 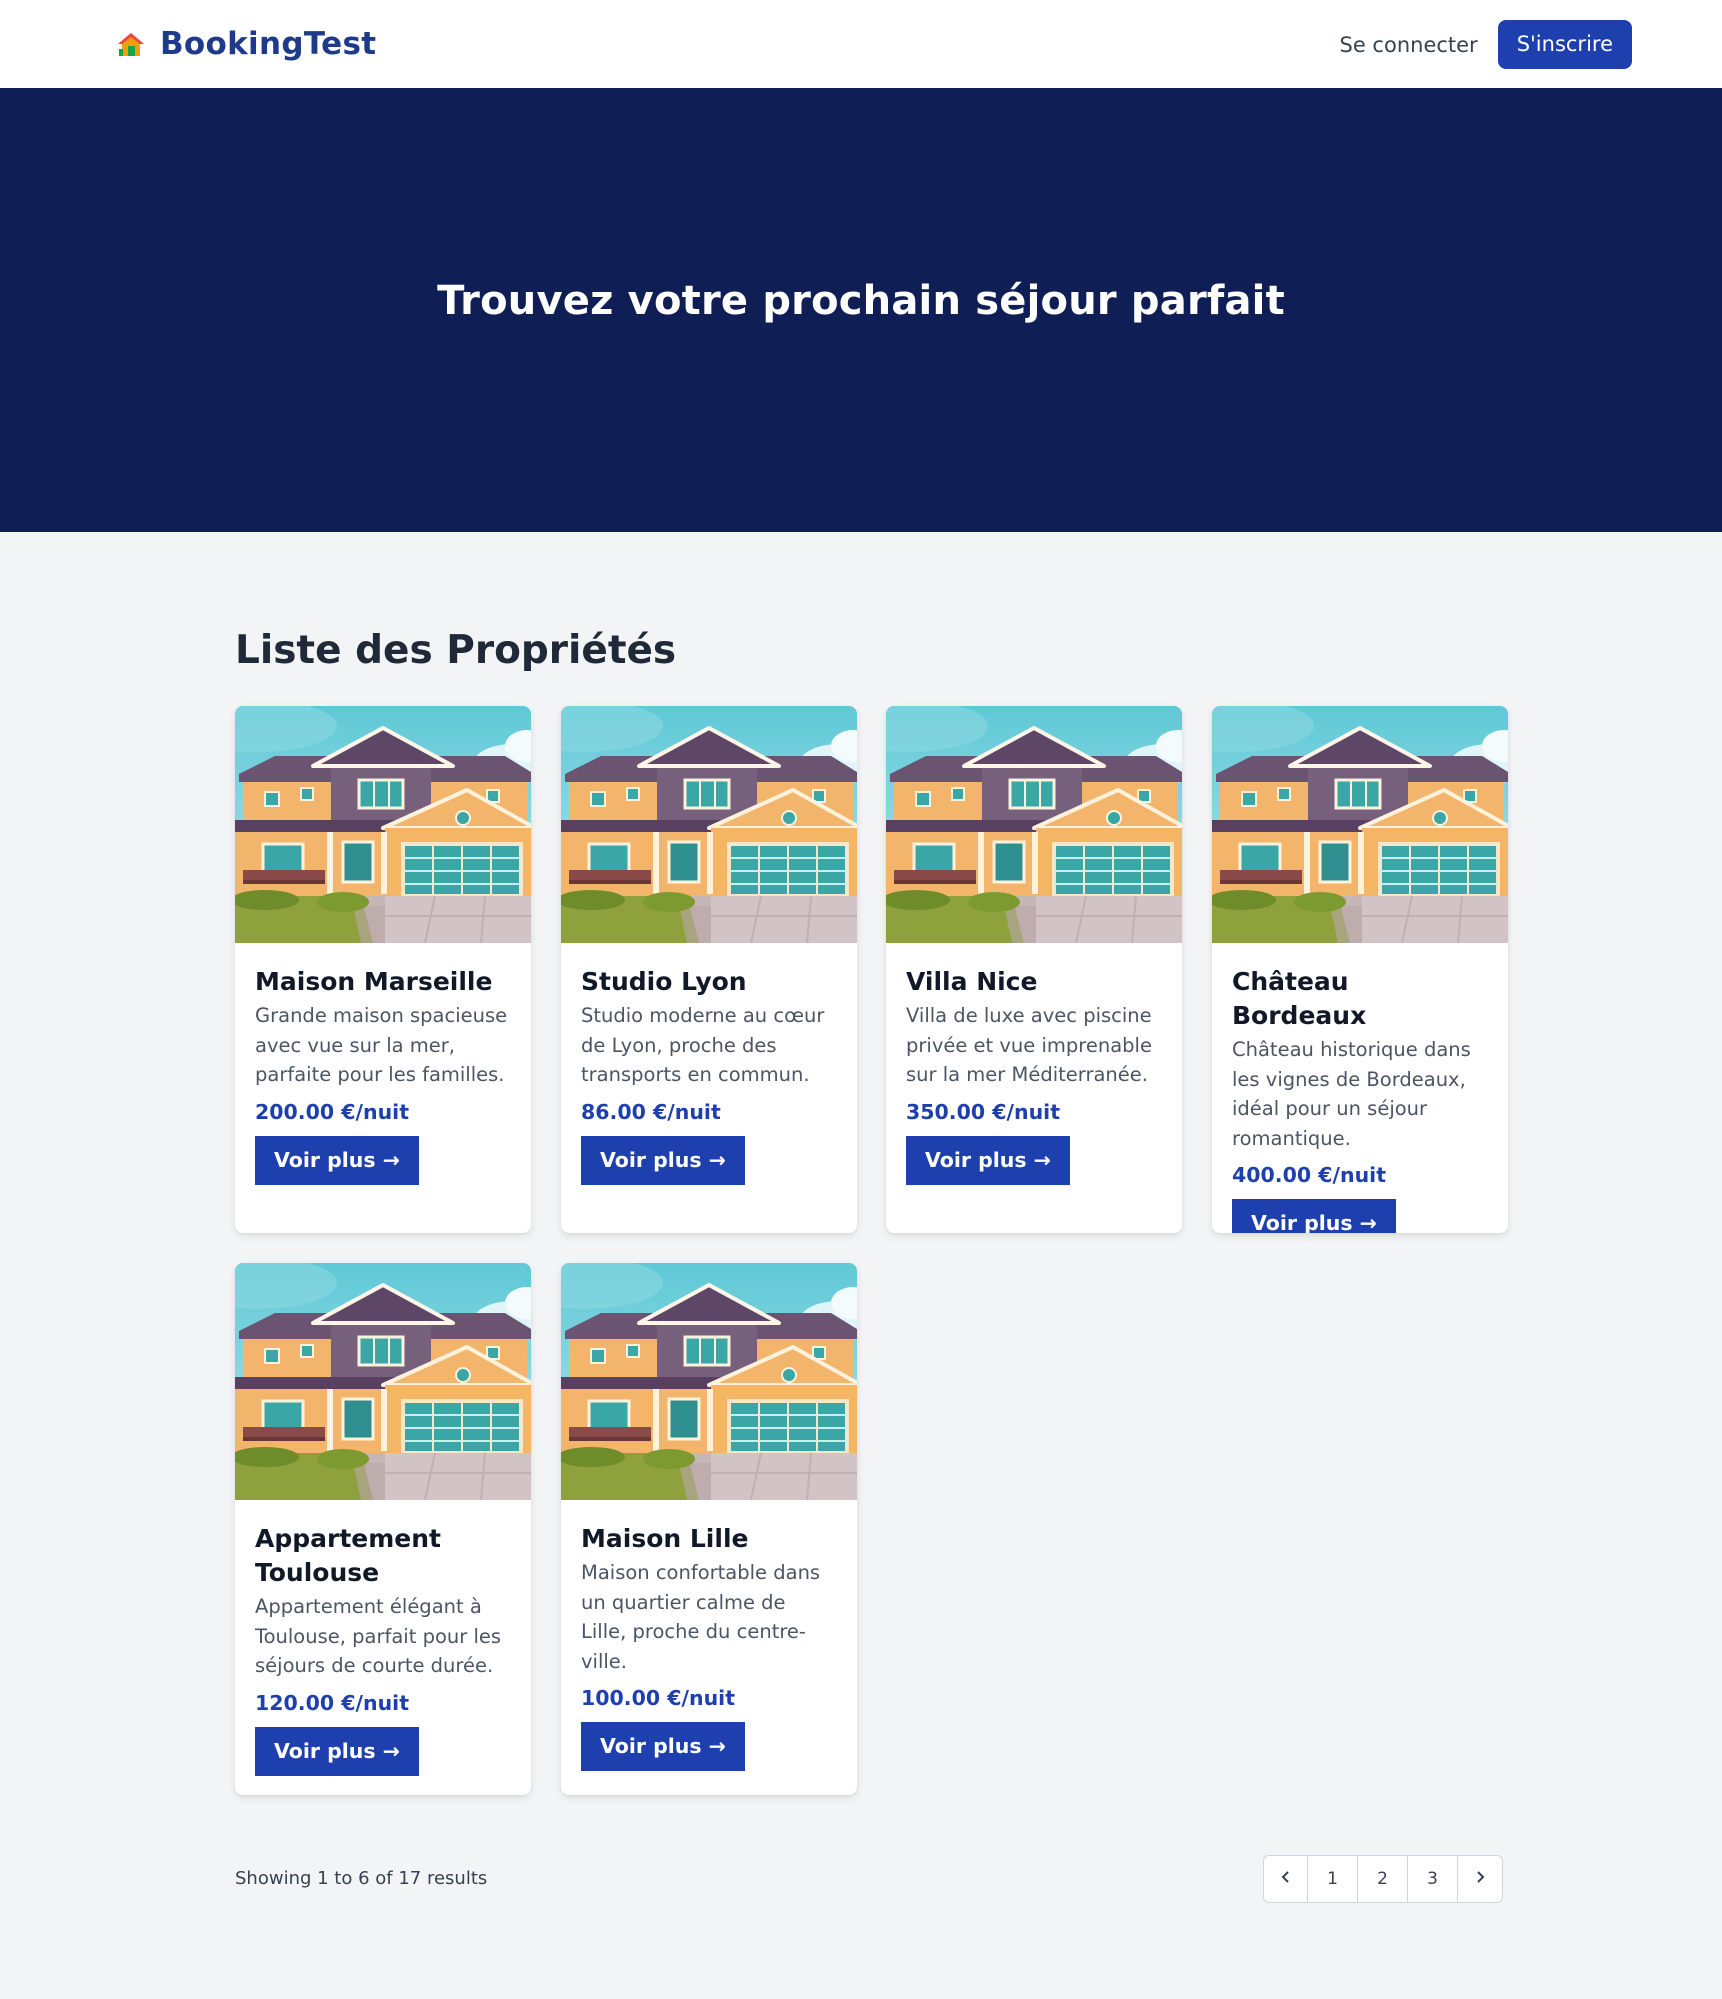 I want to click on pagination-page-3: 3, so click(x=1433, y=1879).